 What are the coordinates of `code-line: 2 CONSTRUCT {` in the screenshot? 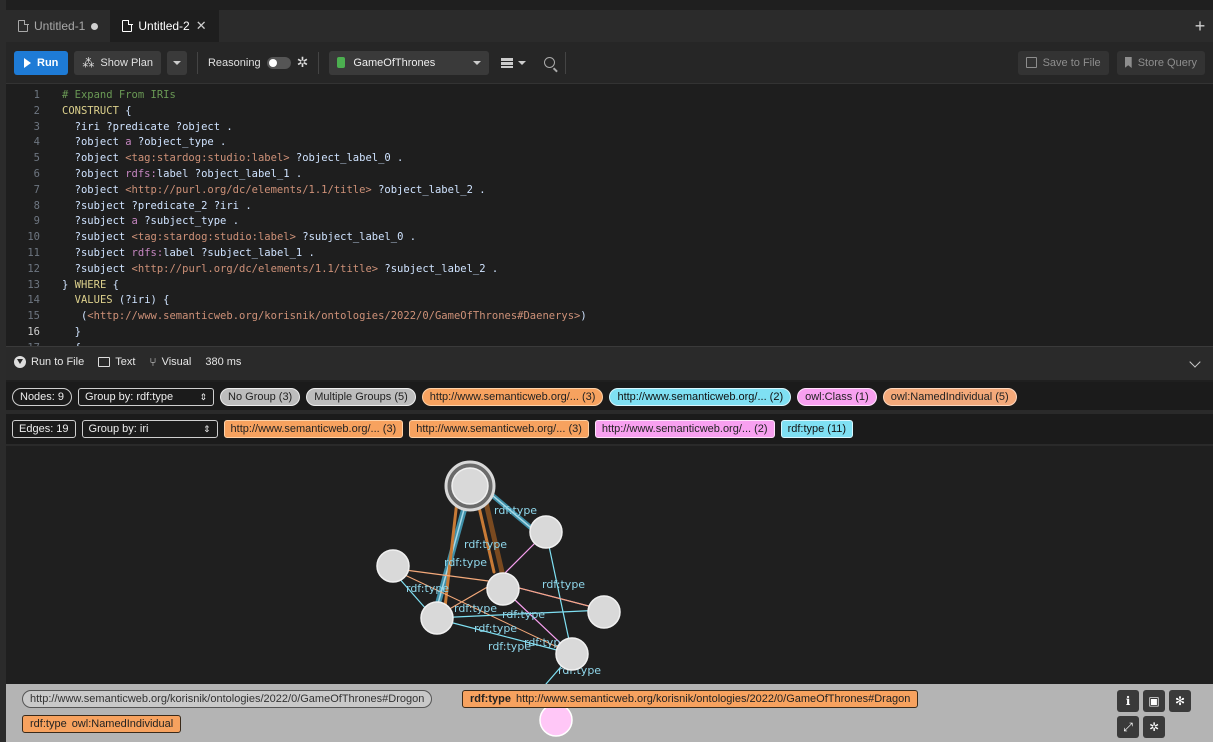 It's located at (609, 112).